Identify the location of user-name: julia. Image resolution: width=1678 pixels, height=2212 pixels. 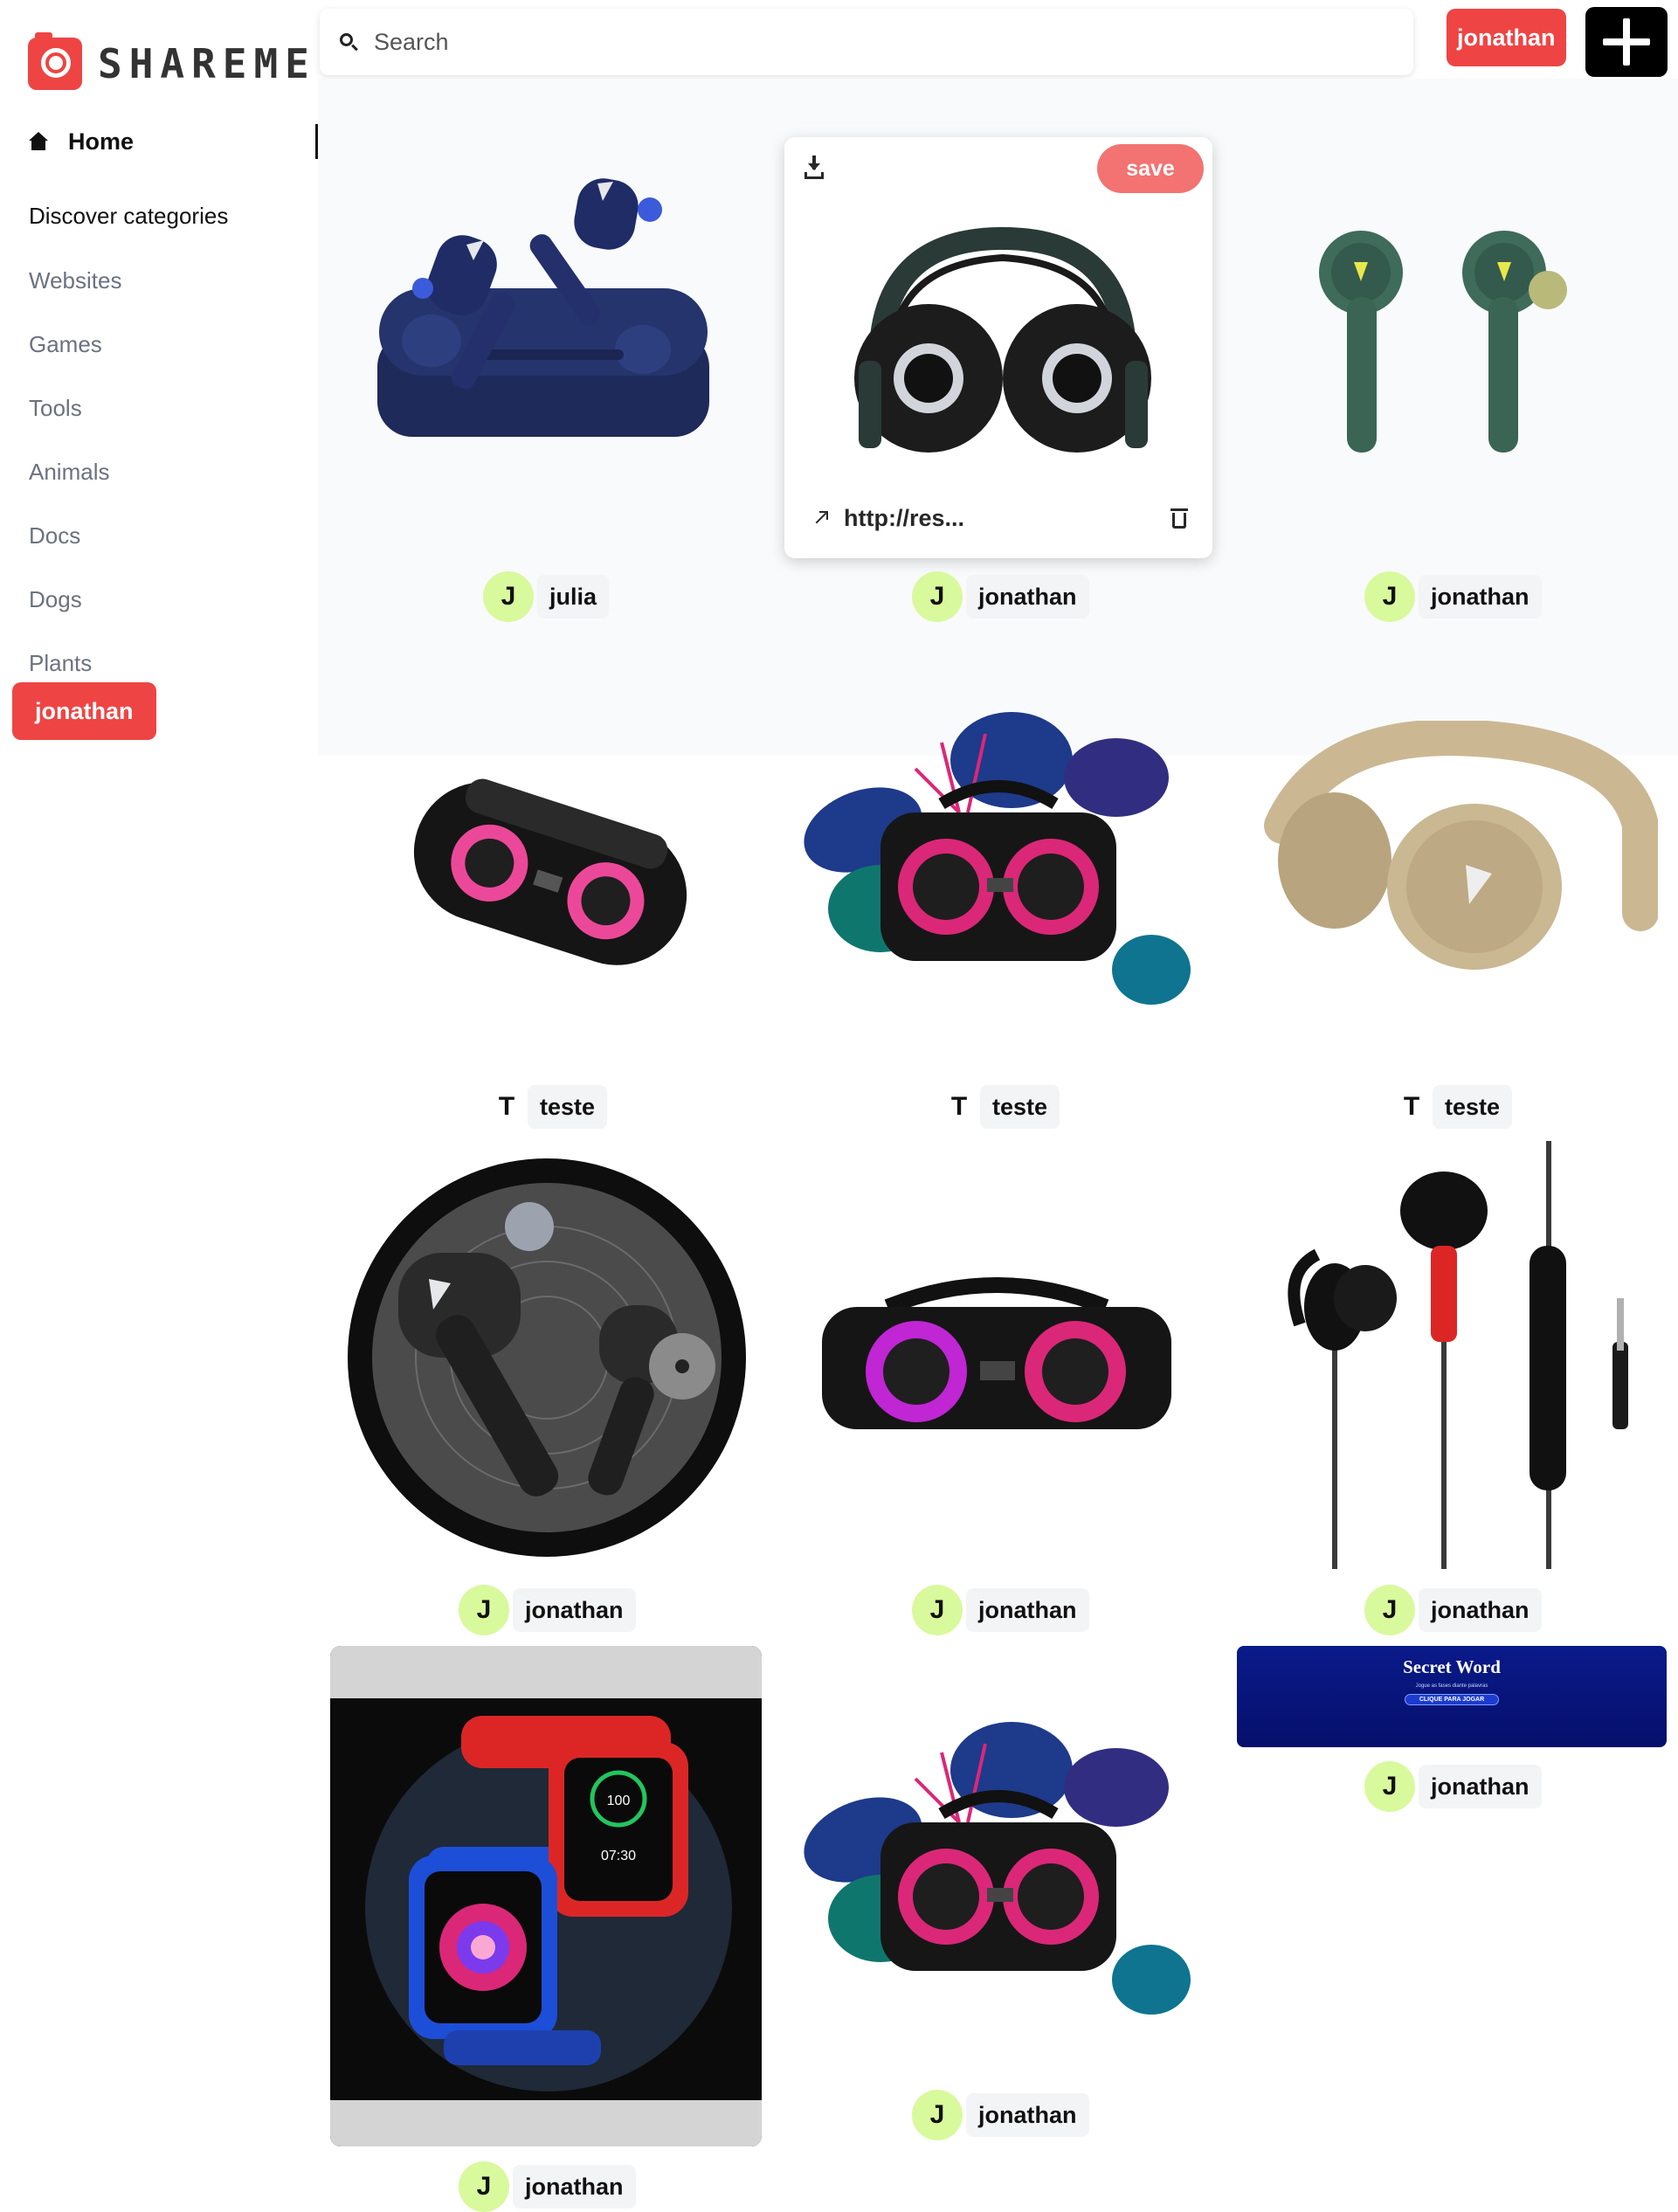
(573, 597).